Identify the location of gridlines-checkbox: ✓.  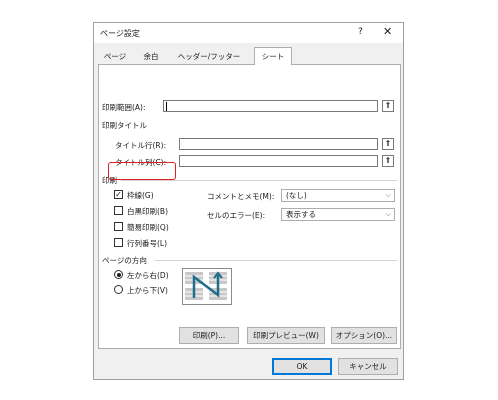
(118, 194).